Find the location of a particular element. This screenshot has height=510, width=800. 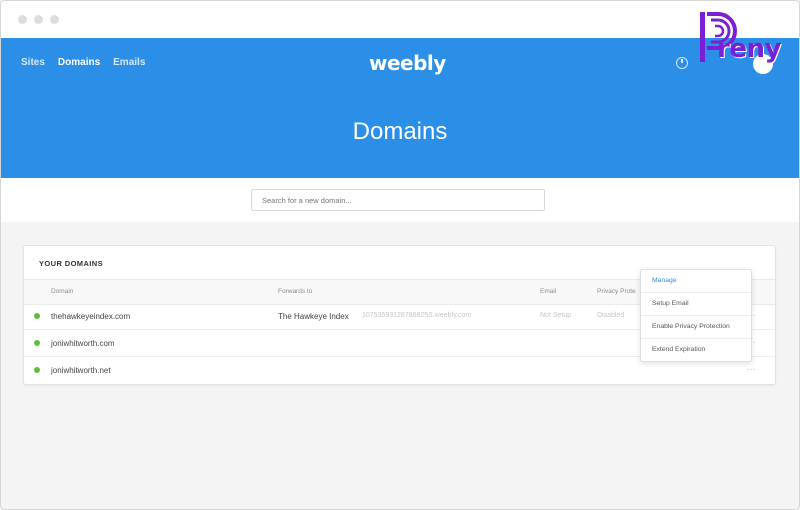

window-minimize-dot is located at coordinates (38, 19).